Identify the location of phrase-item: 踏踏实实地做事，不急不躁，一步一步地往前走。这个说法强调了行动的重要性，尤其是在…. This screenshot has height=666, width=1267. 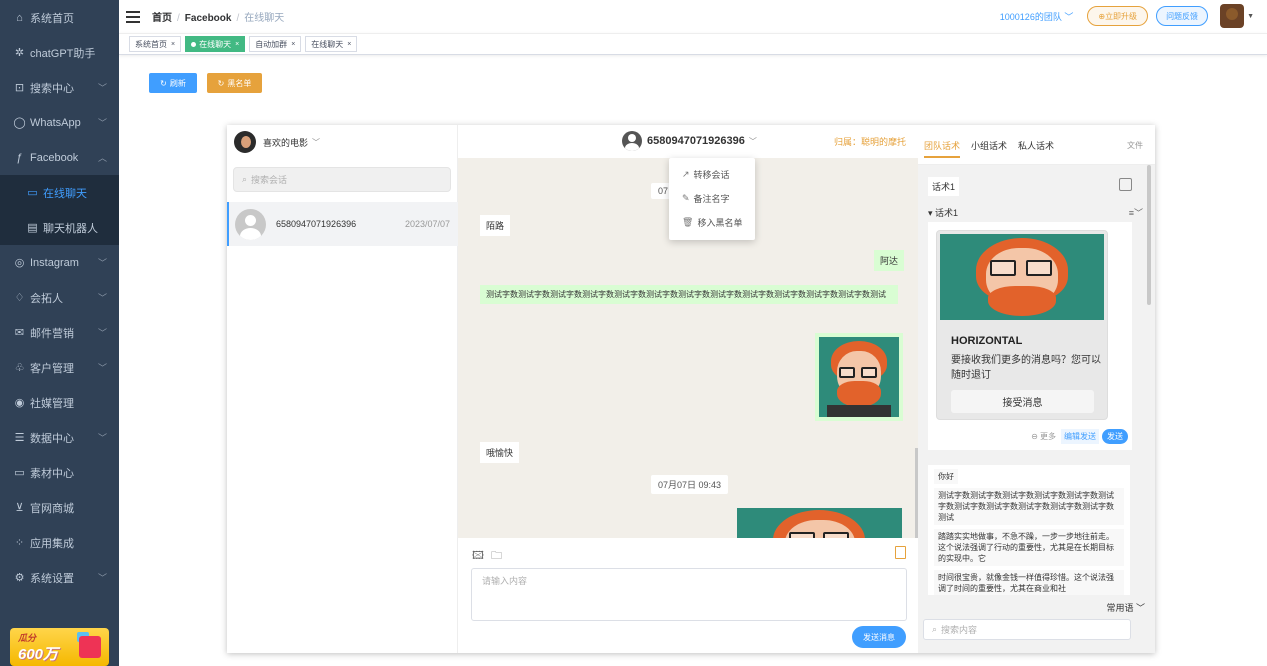
(1029, 547).